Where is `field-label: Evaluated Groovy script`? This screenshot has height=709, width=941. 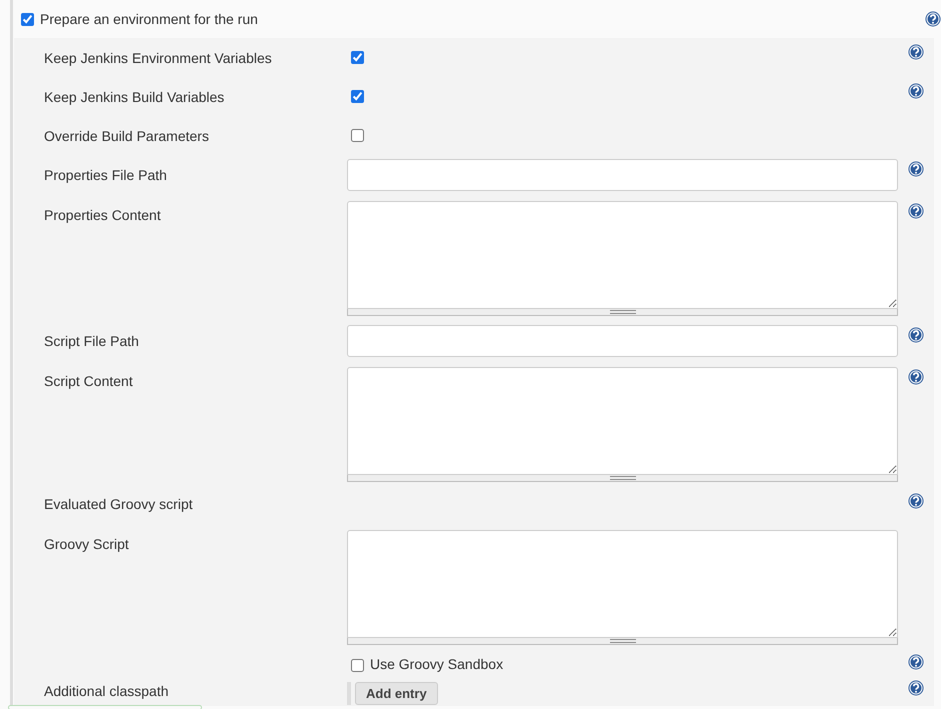
field-label: Evaluated Groovy script is located at coordinates (118, 504).